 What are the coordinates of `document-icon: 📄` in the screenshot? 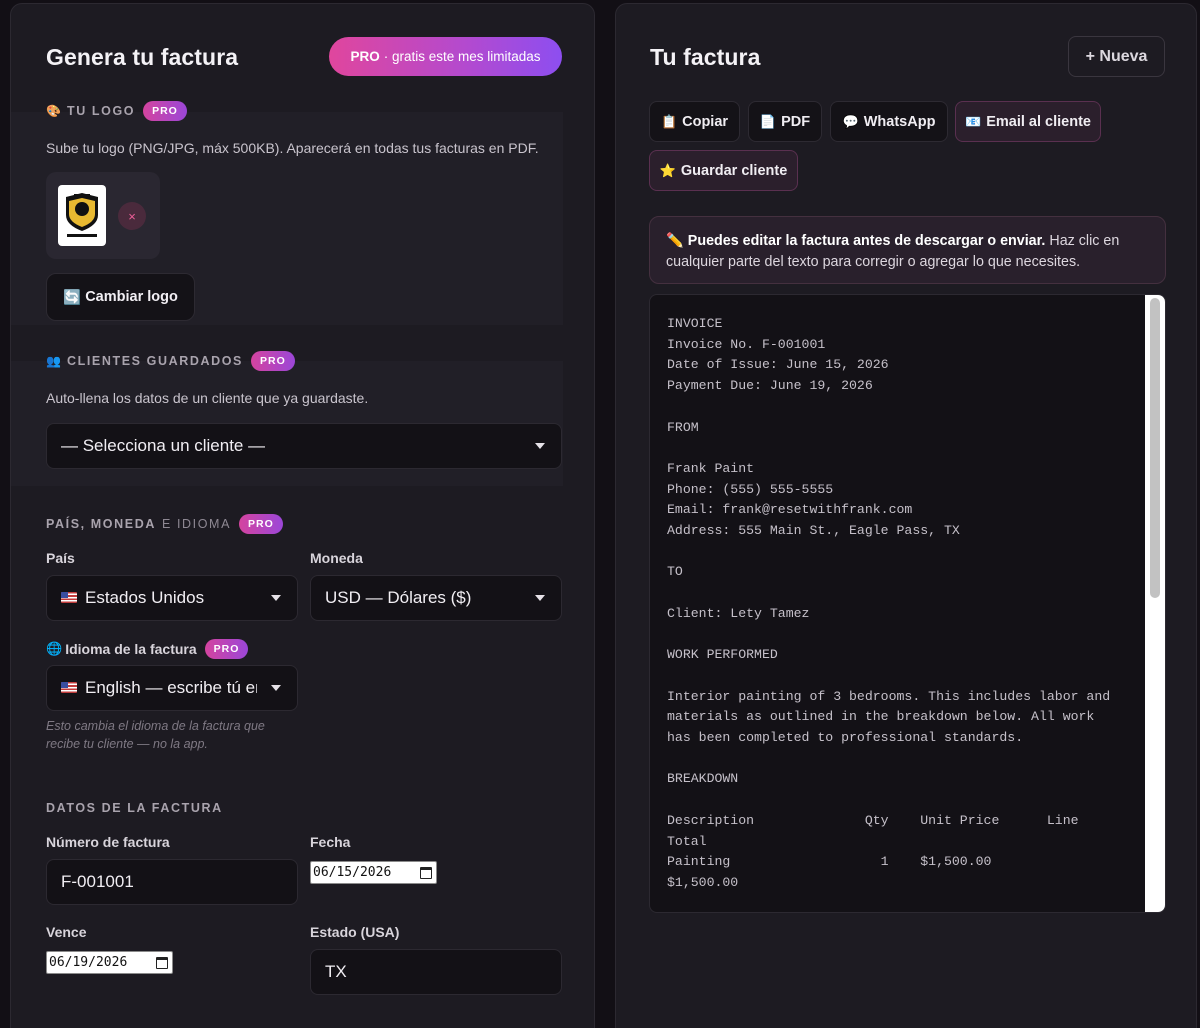 It's located at (768, 121).